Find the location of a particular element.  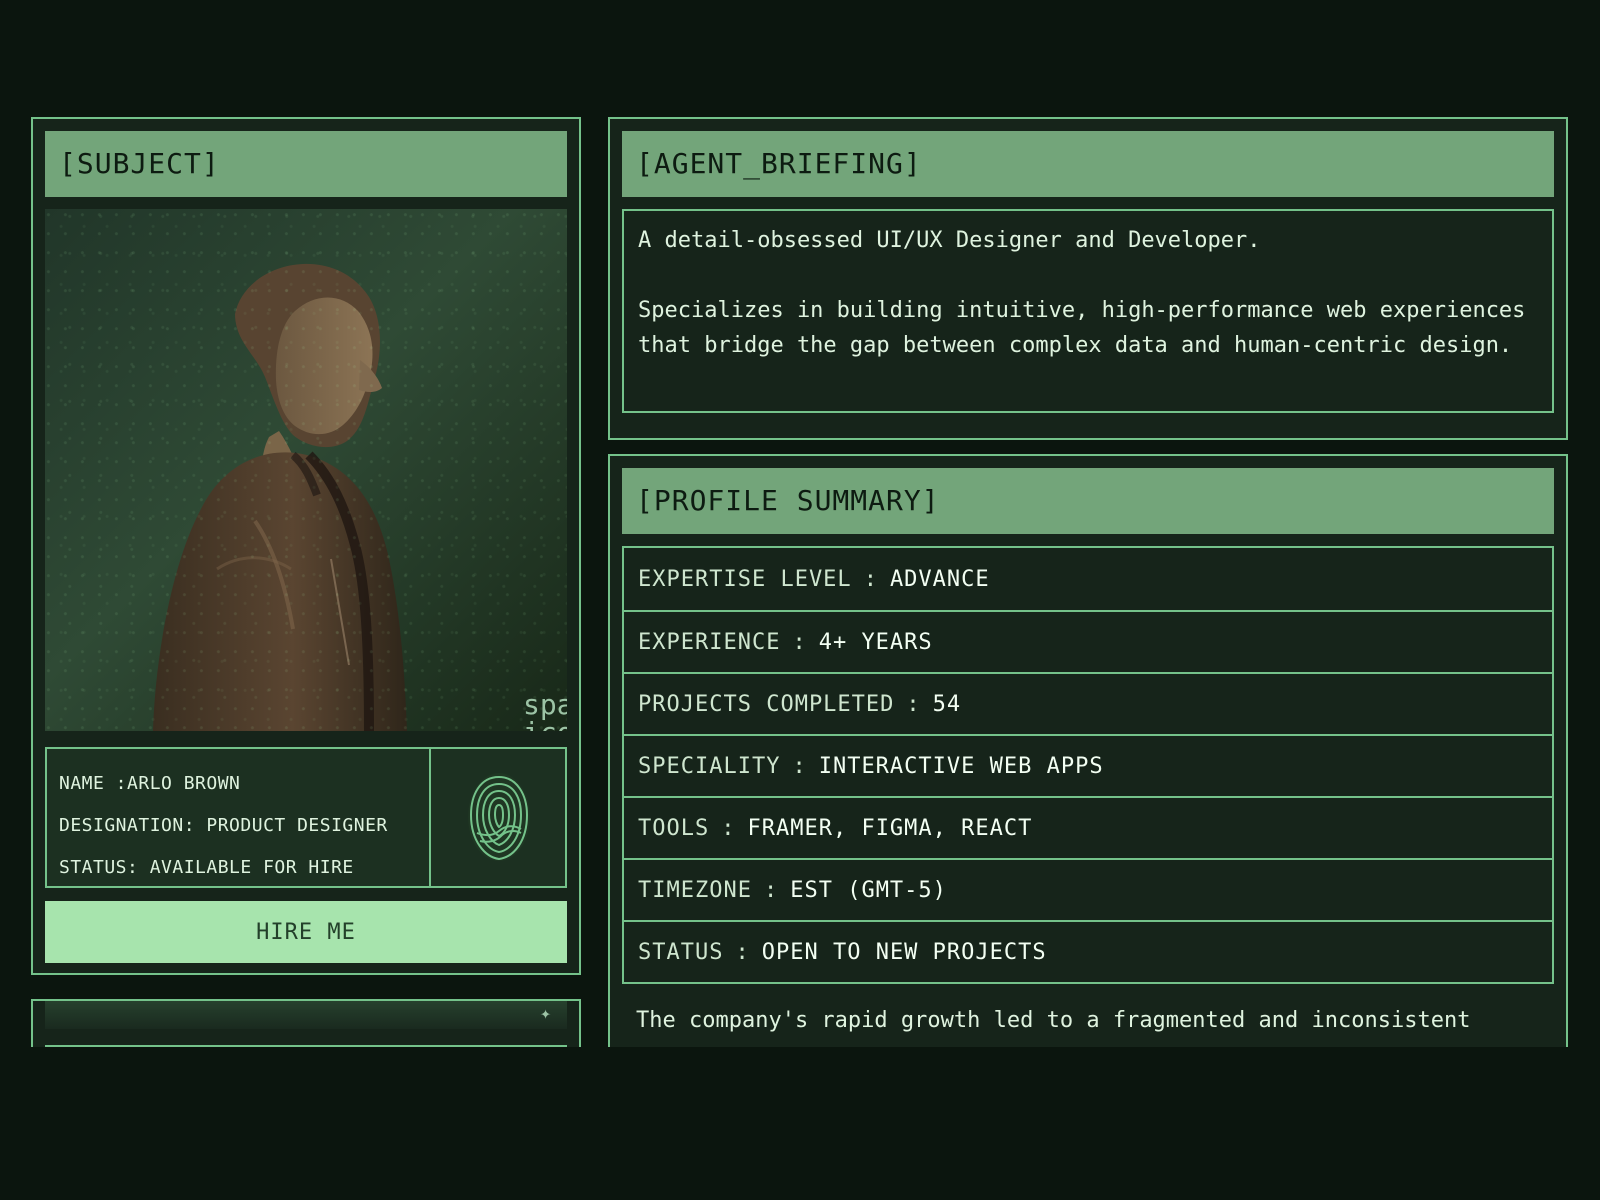

summary-label: TOOLS is located at coordinates (674, 828).